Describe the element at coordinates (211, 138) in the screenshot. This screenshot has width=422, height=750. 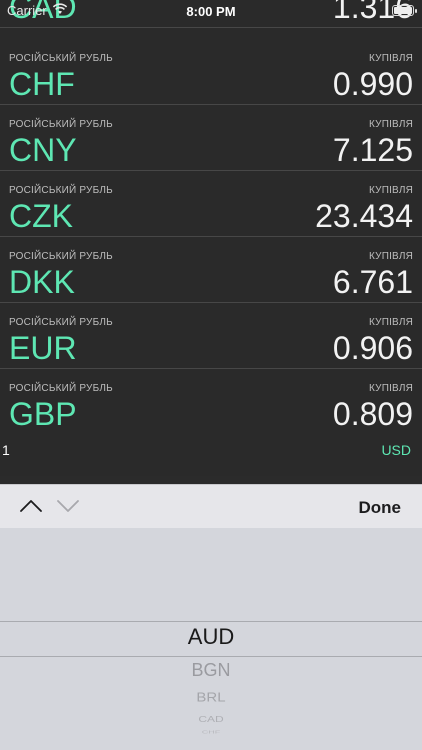
I see `rate-row: РОСІЙСЬКИЙ РУБЛЬ КУПІВЛЯ CNY 7.125` at that location.